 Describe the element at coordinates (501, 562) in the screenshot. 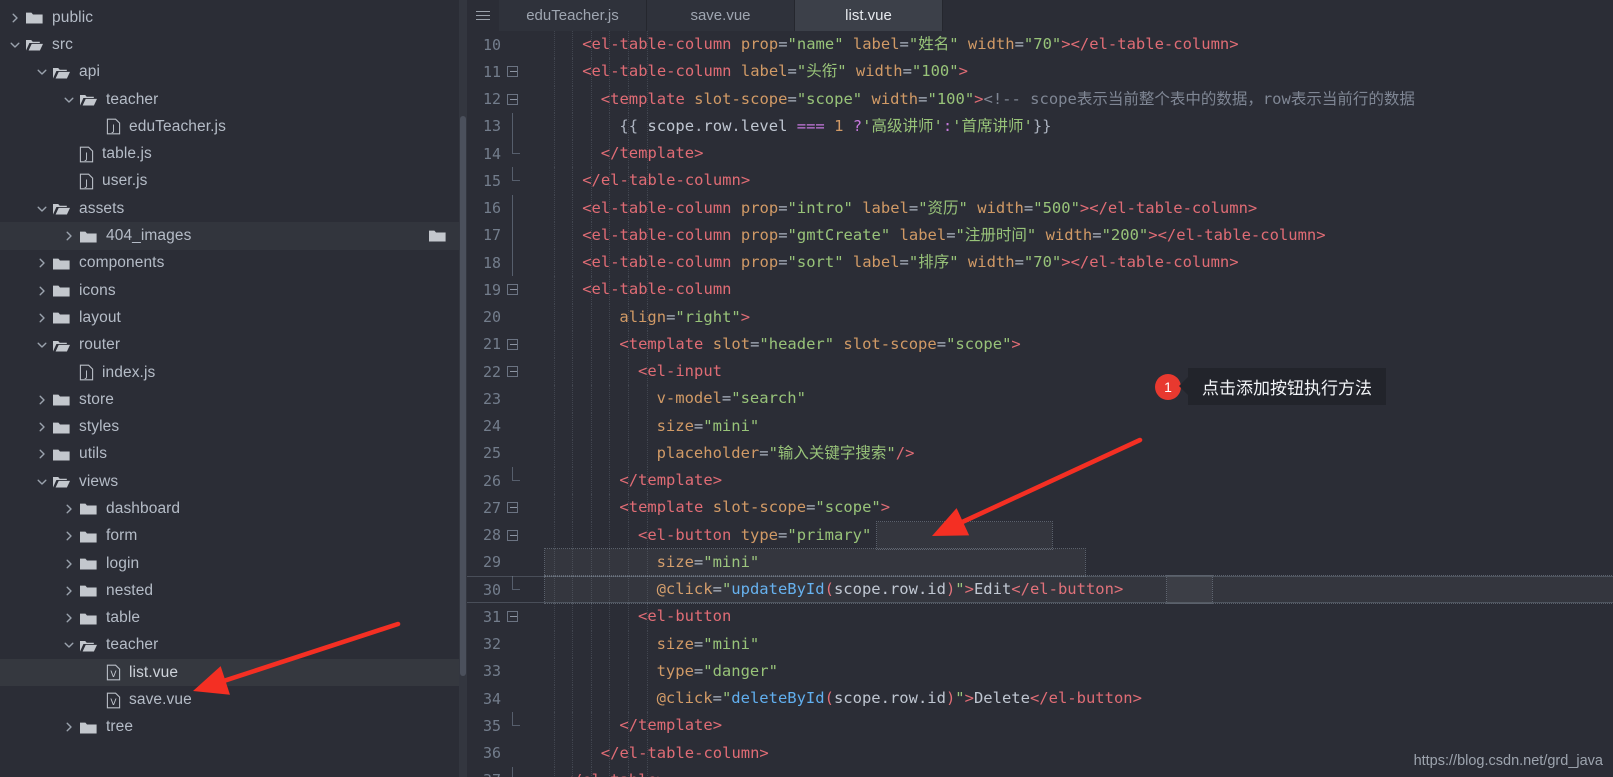

I see `editor-gutter: 29` at that location.